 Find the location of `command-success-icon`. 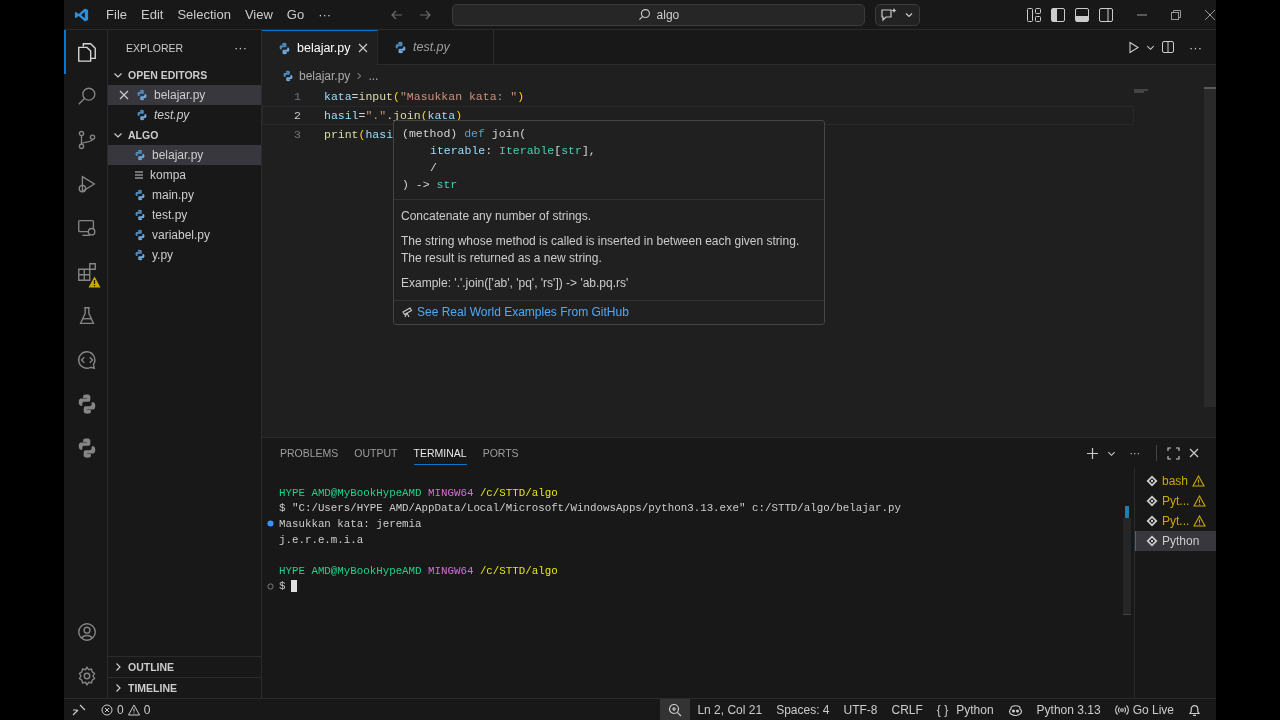

command-success-icon is located at coordinates (270, 524).